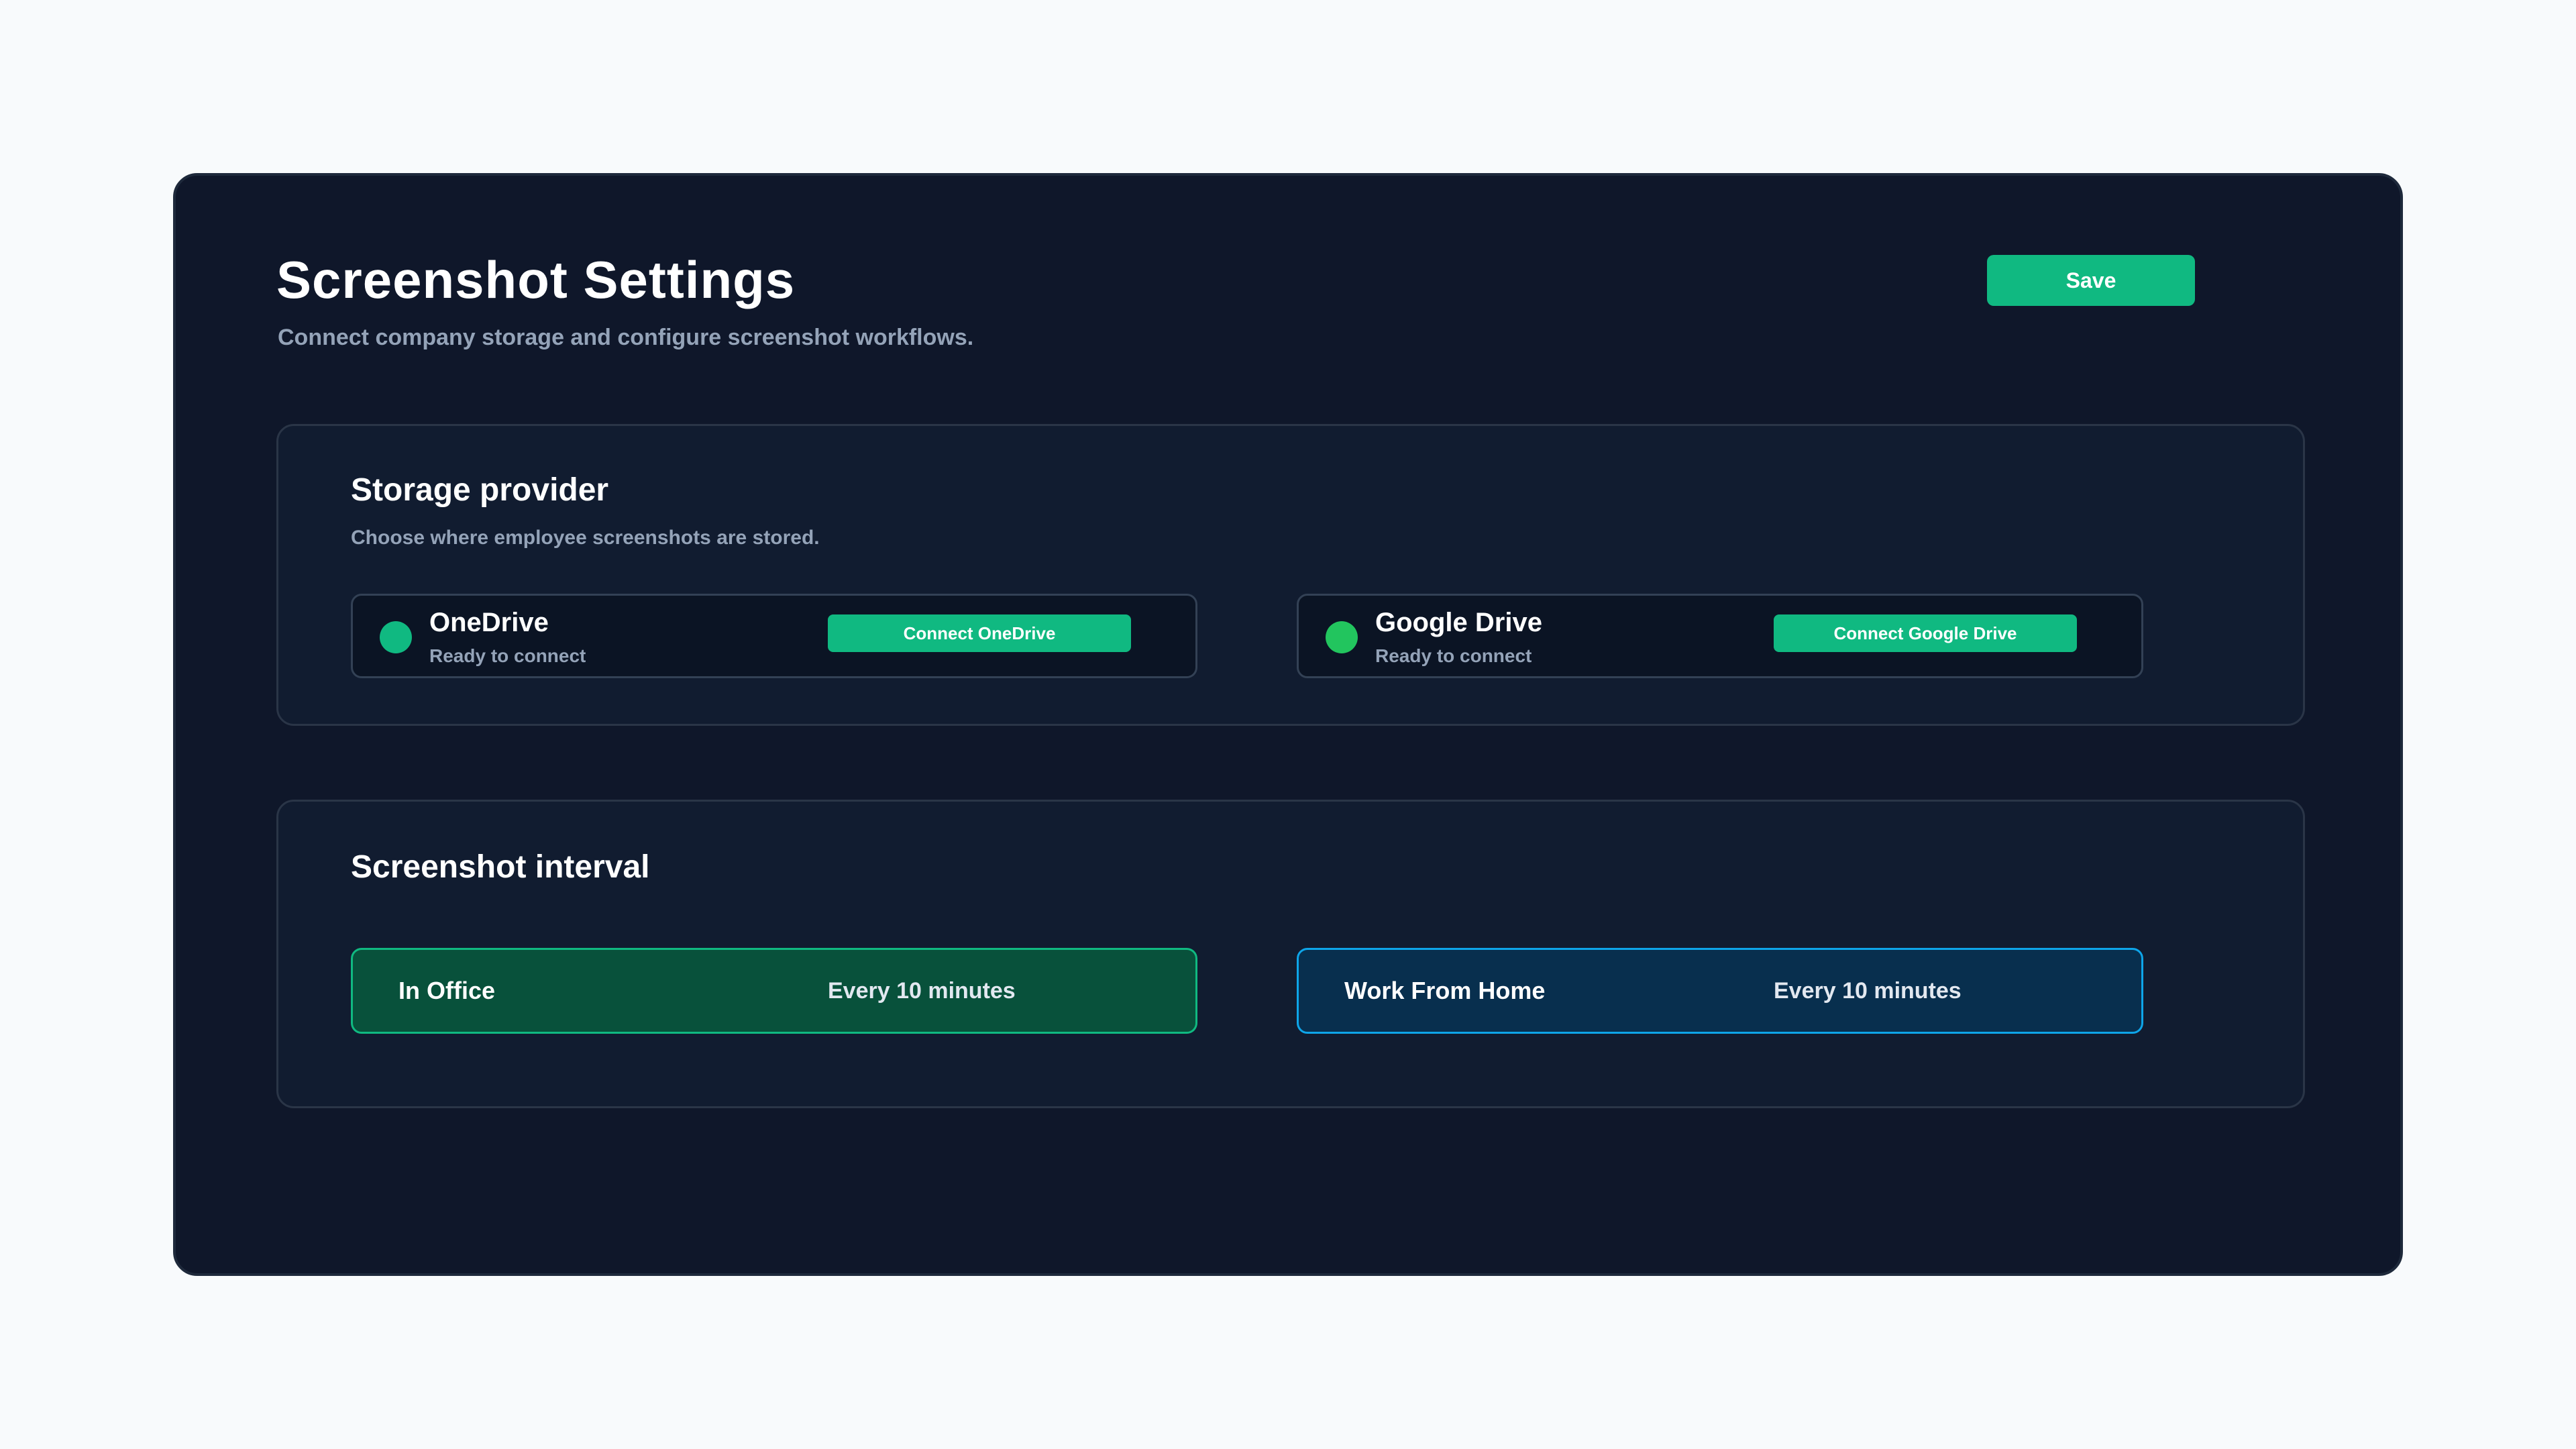 Image resolution: width=2576 pixels, height=1449 pixels. I want to click on provider-name: OneDrive, so click(489, 622).